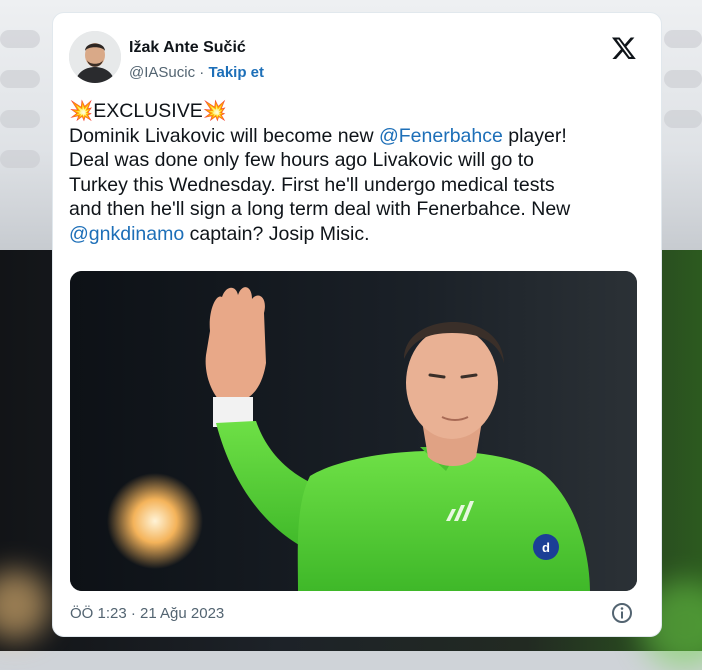 The image size is (702, 670). What do you see at coordinates (441, 136) in the screenshot?
I see `mention-fenerbahce: @Fenerbahce` at bounding box center [441, 136].